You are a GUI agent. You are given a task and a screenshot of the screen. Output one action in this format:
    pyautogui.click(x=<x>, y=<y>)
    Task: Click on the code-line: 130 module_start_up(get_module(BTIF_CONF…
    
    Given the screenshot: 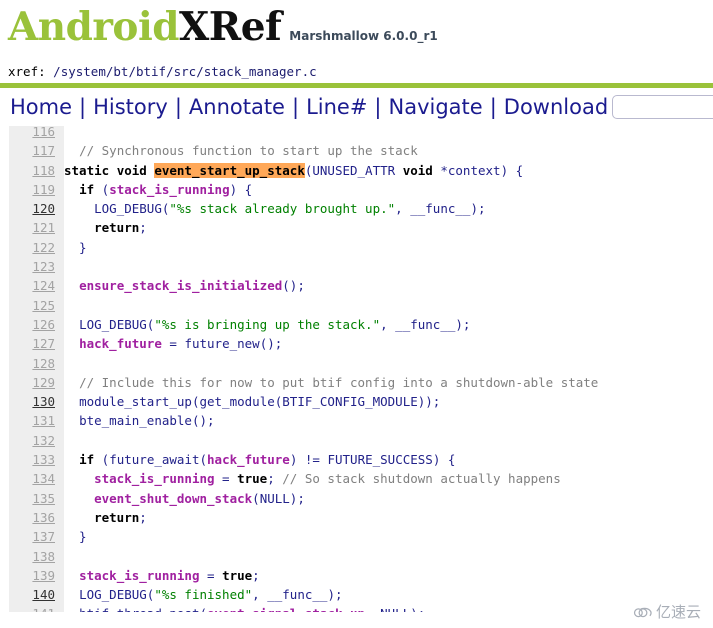 What is the action you would take?
    pyautogui.click(x=361, y=401)
    